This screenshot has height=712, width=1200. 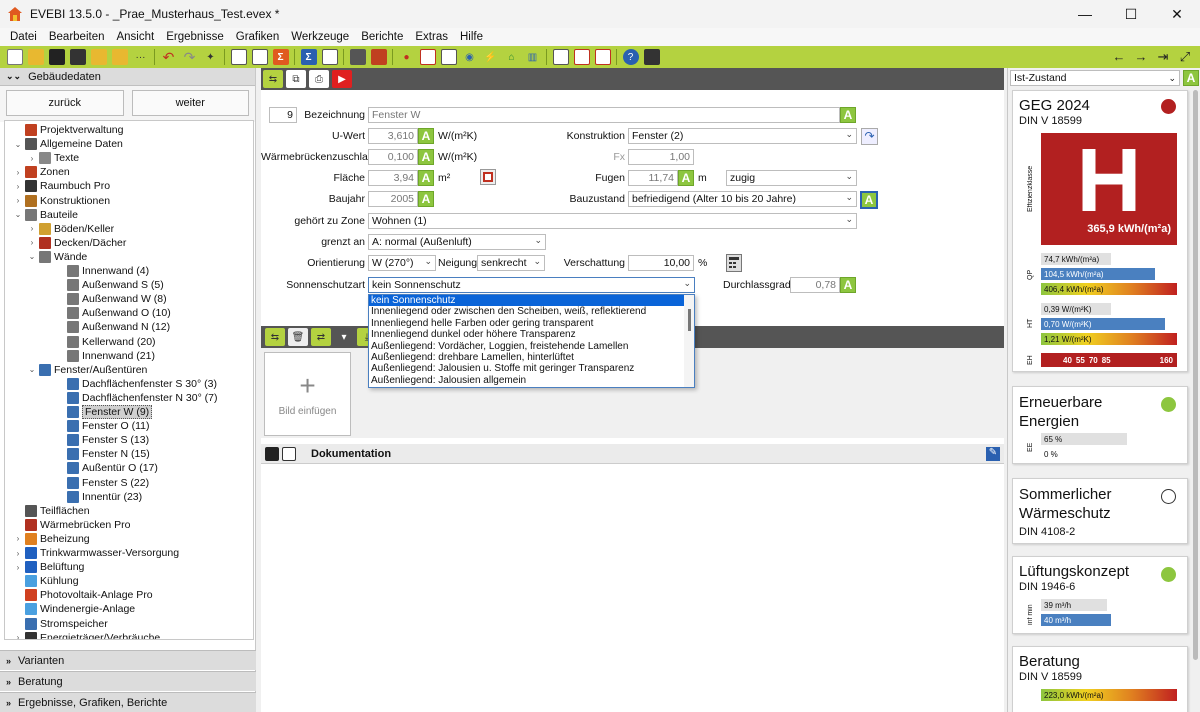 I want to click on doc-copy-icon, so click(x=289, y=453).